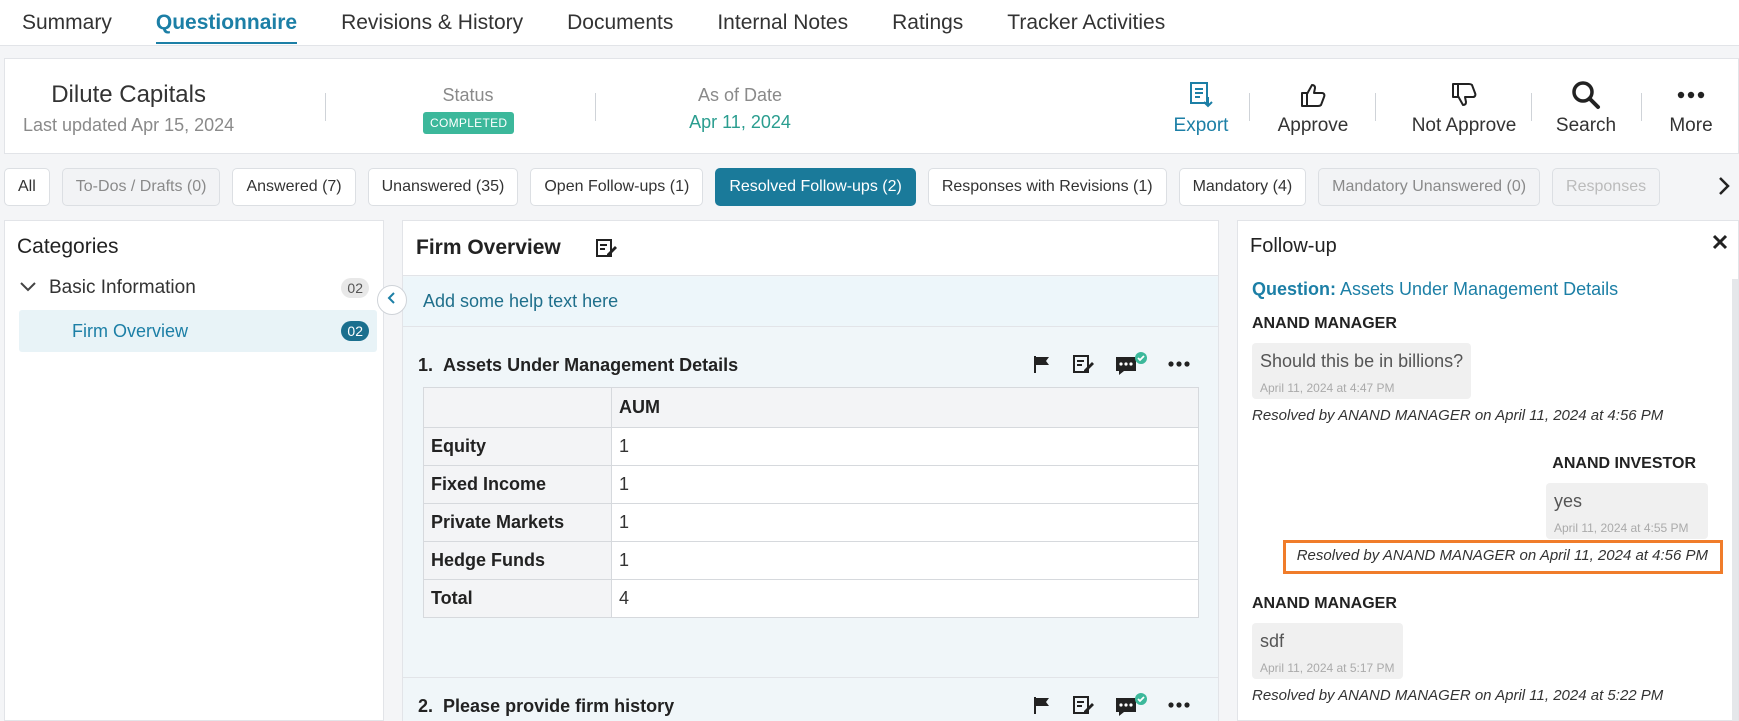 The width and height of the screenshot is (1739, 721). Describe the element at coordinates (1691, 125) in the screenshot. I see `more-label: More` at that location.